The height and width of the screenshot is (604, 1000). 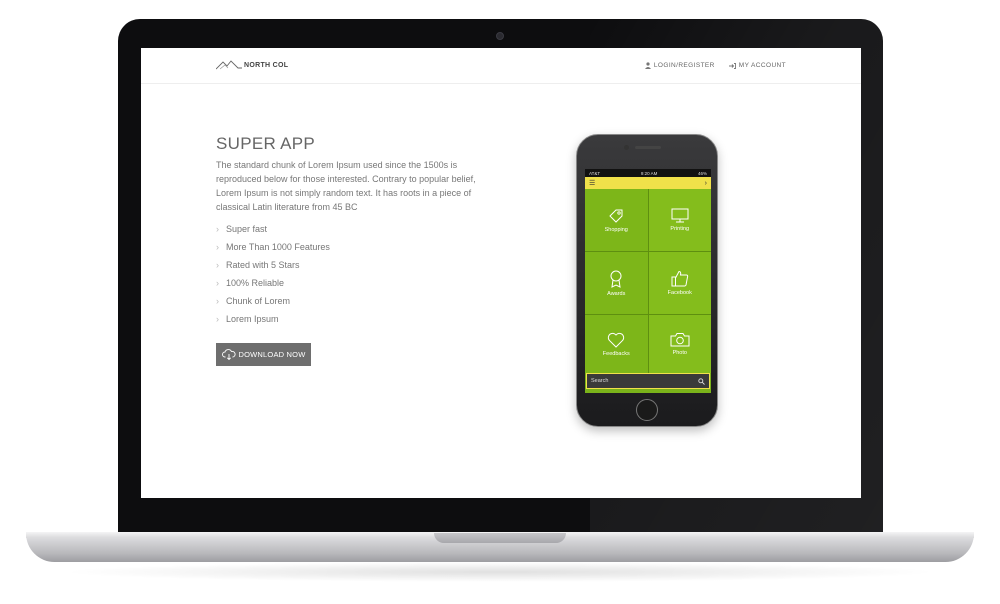 What do you see at coordinates (255, 283) in the screenshot?
I see `feature-label: 100% Reliable` at bounding box center [255, 283].